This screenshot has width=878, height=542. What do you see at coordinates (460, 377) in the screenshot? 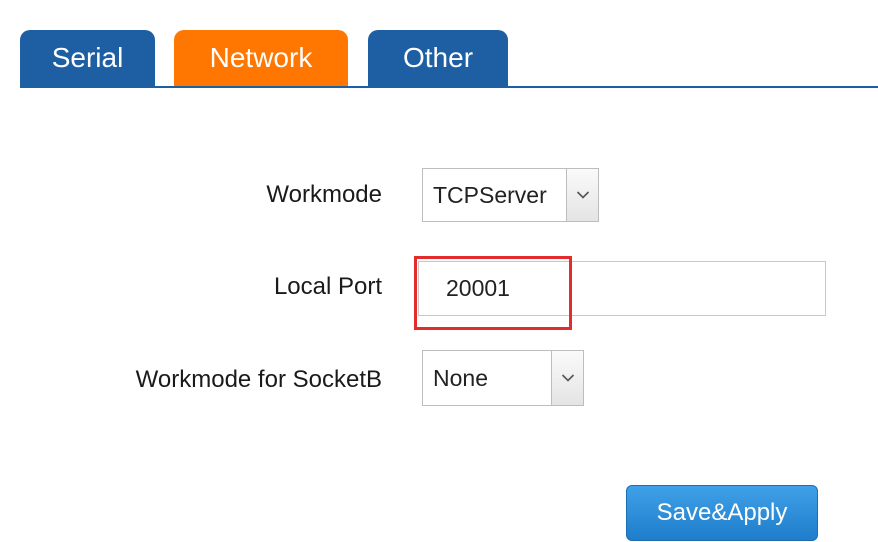
I see `socketb-workmode-value: None` at bounding box center [460, 377].